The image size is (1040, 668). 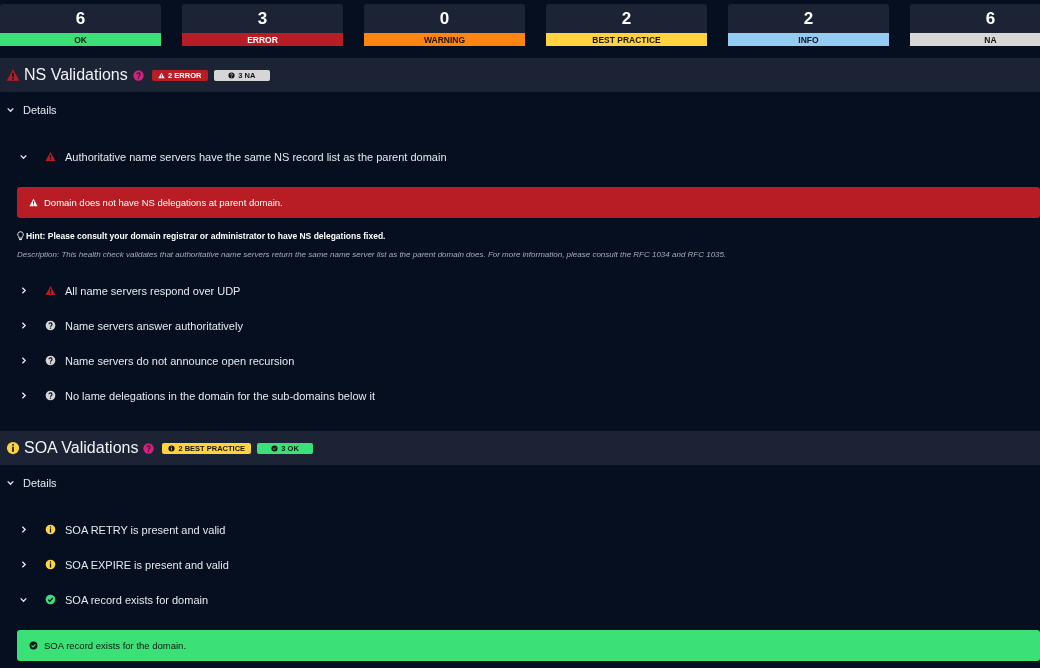 I want to click on alert-text: SOA record exists for the domain., so click(x=115, y=645).